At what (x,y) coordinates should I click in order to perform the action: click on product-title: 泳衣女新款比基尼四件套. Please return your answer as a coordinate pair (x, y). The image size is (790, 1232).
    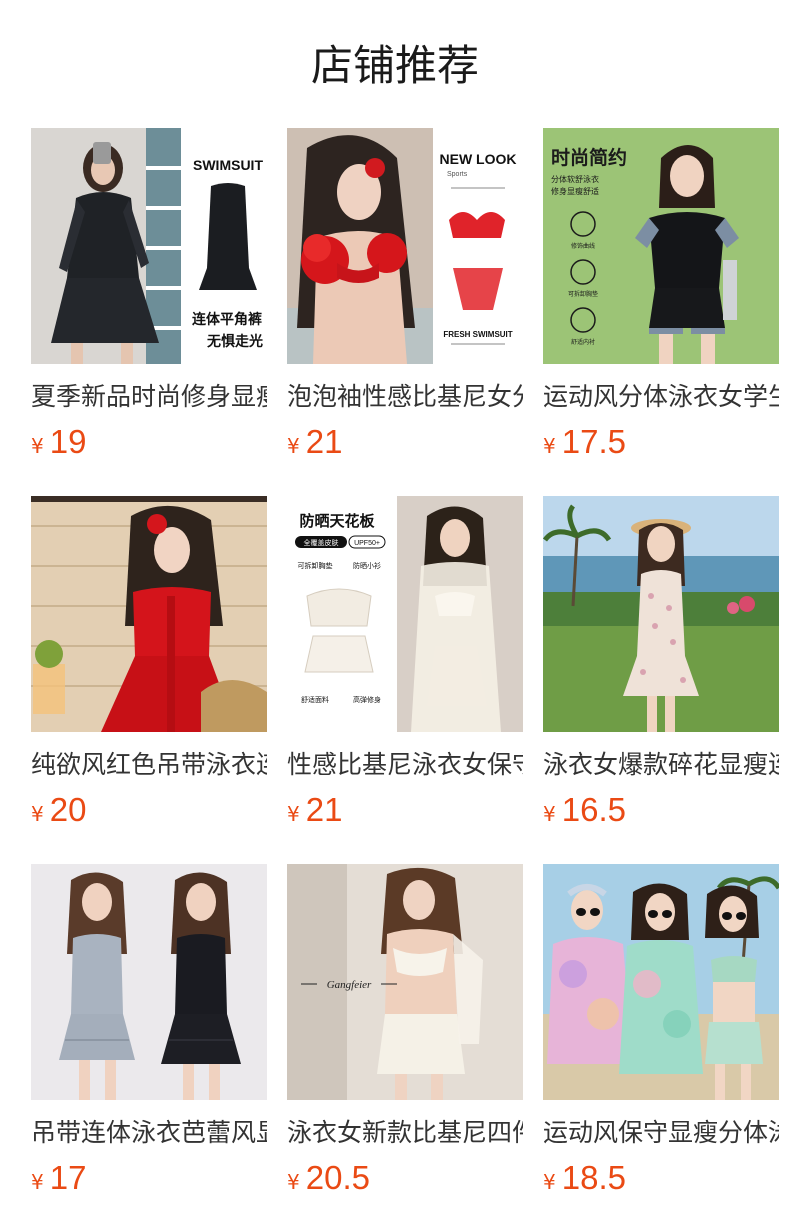
    Looking at the image, I should click on (405, 1133).